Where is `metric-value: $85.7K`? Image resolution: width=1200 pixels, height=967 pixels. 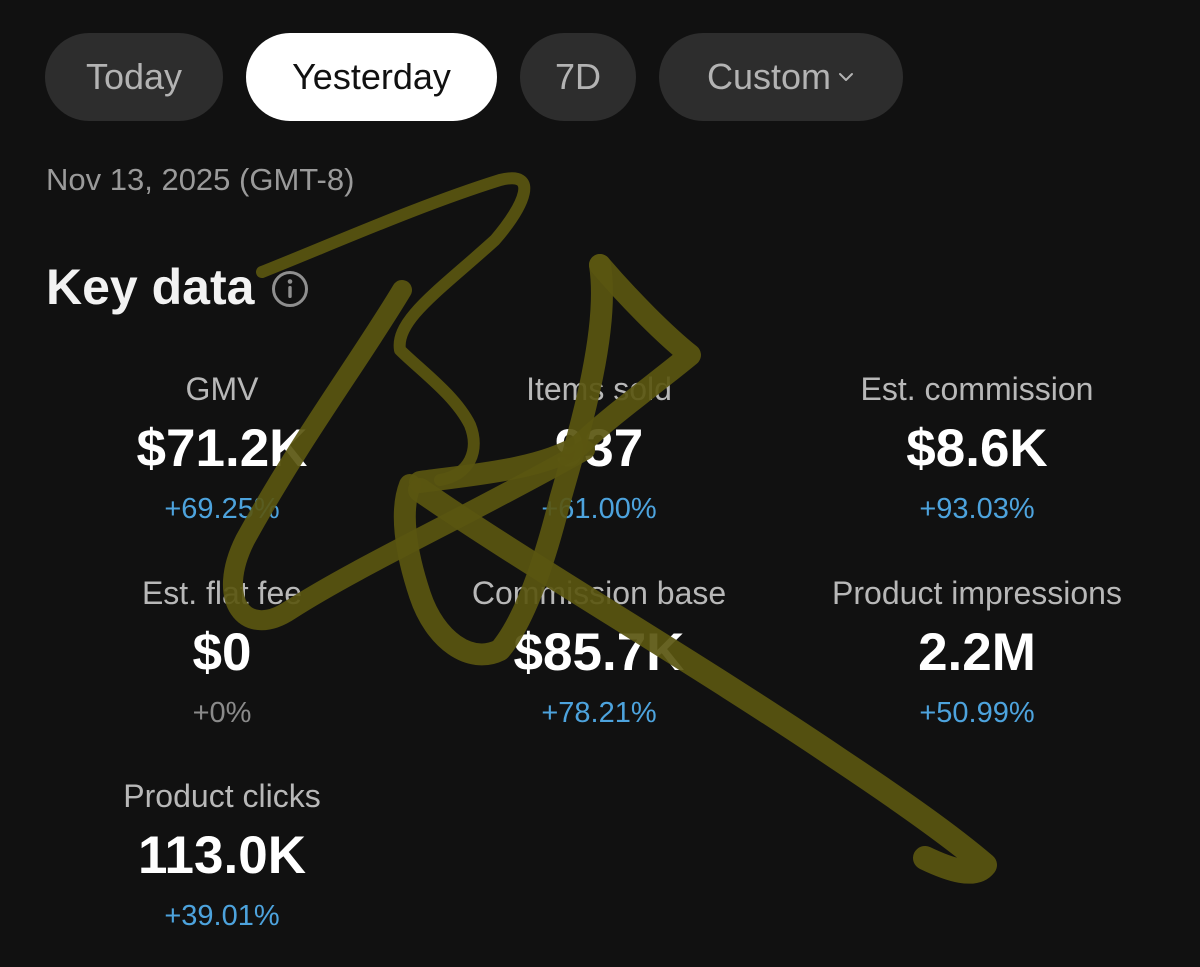 metric-value: $85.7K is located at coordinates (599, 652).